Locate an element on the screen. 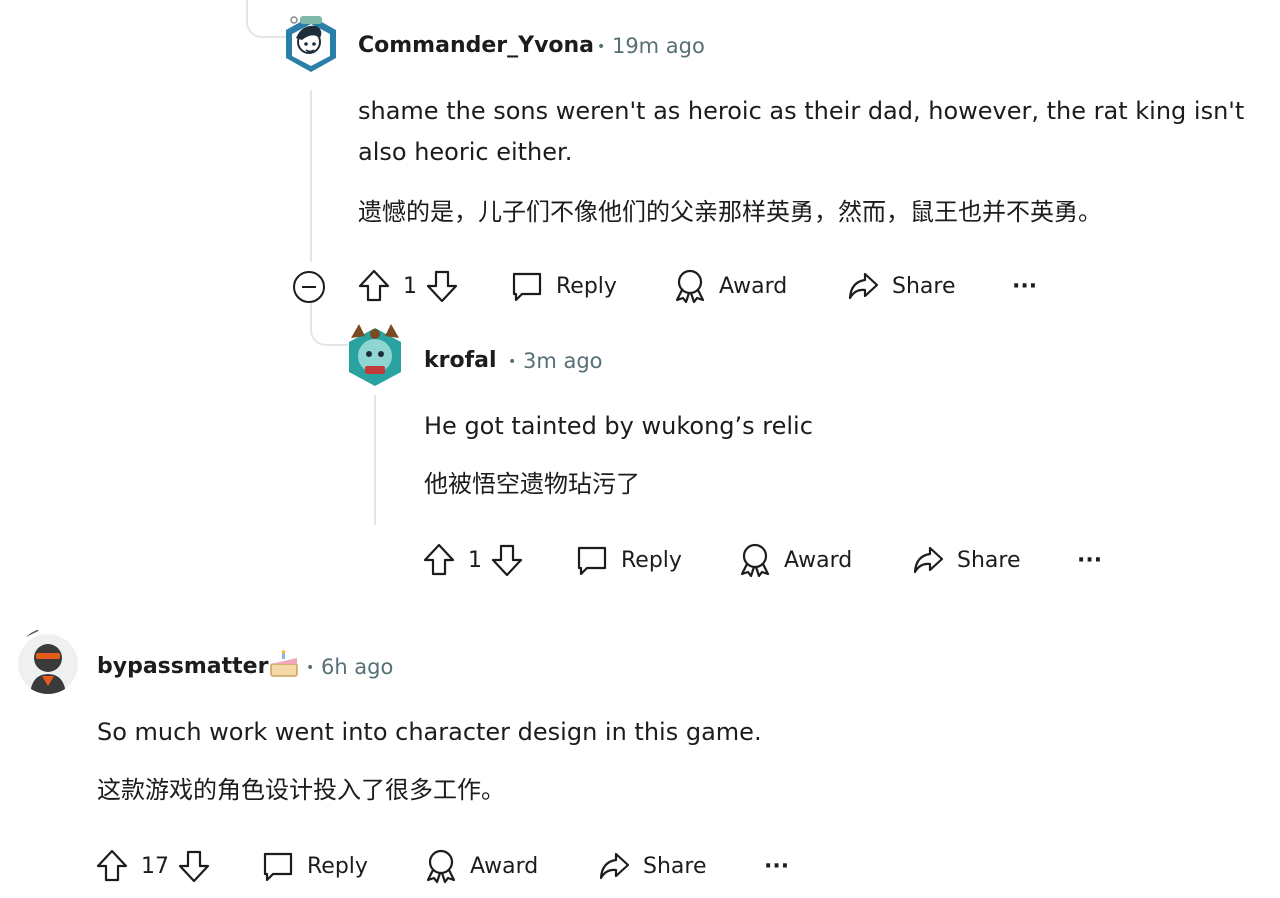 The width and height of the screenshot is (1280, 898). comment-time: 6h ago is located at coordinates (357, 667).